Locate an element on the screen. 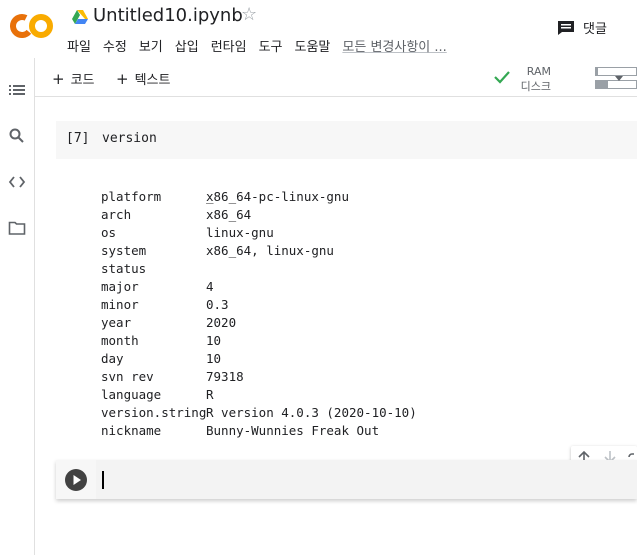  output-value: 2020 is located at coordinates (221, 322).